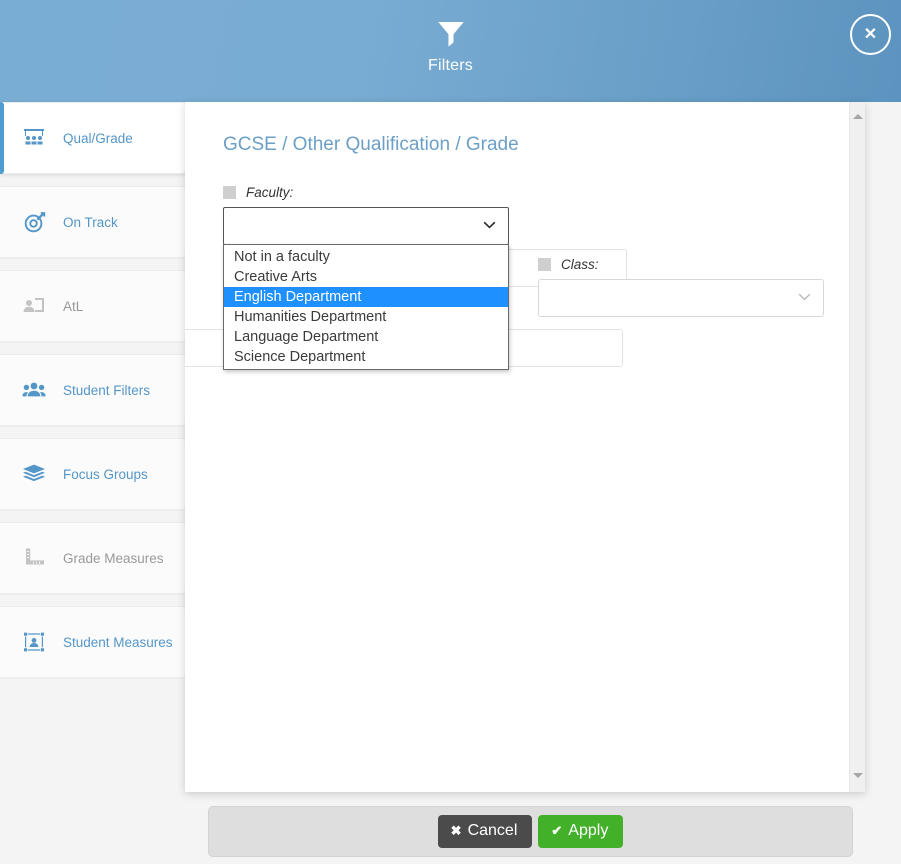 This screenshot has height=864, width=901. Describe the element at coordinates (229, 192) in the screenshot. I see `faculty-checkbox` at that location.